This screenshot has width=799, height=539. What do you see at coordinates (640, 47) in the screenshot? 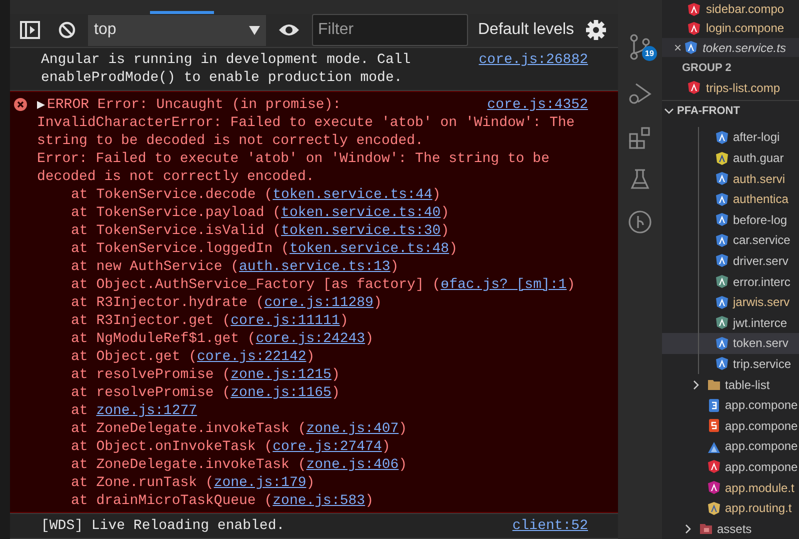
I see `source-control-icon` at bounding box center [640, 47].